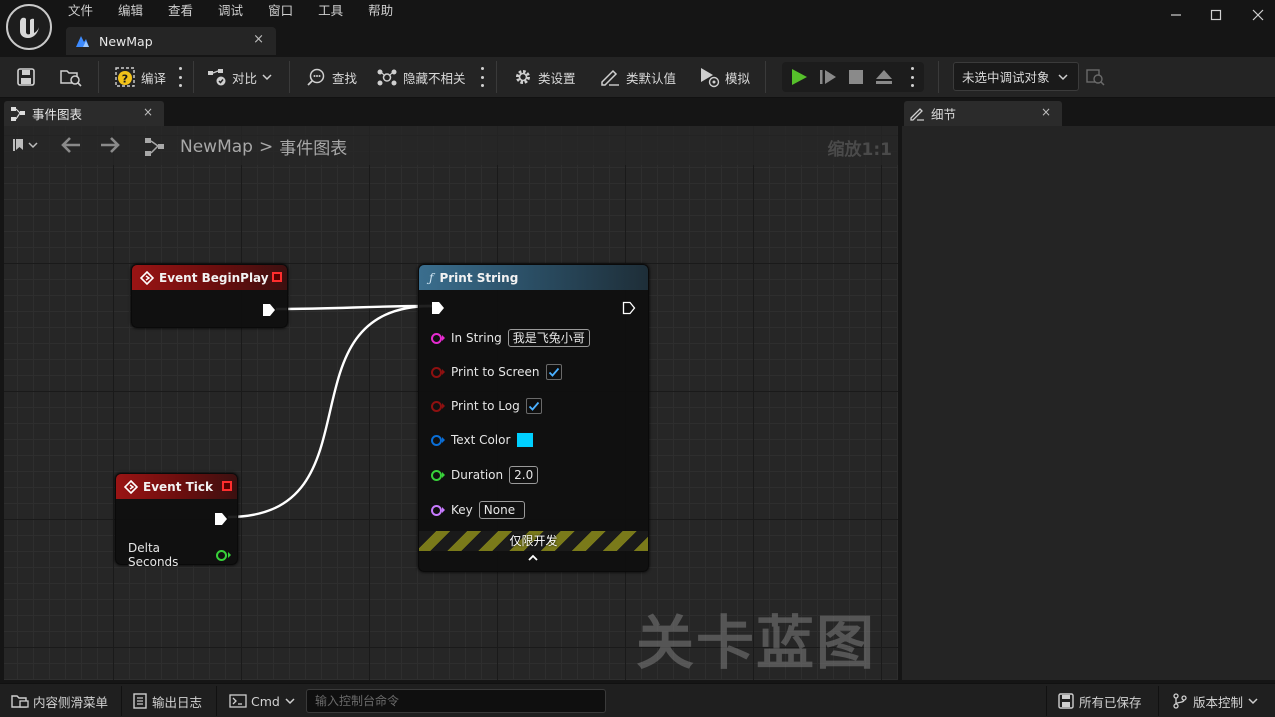 The height and width of the screenshot is (717, 1275). Describe the element at coordinates (209, 296) in the screenshot. I see `event-beginplay-node: Event BeginPlay` at that location.